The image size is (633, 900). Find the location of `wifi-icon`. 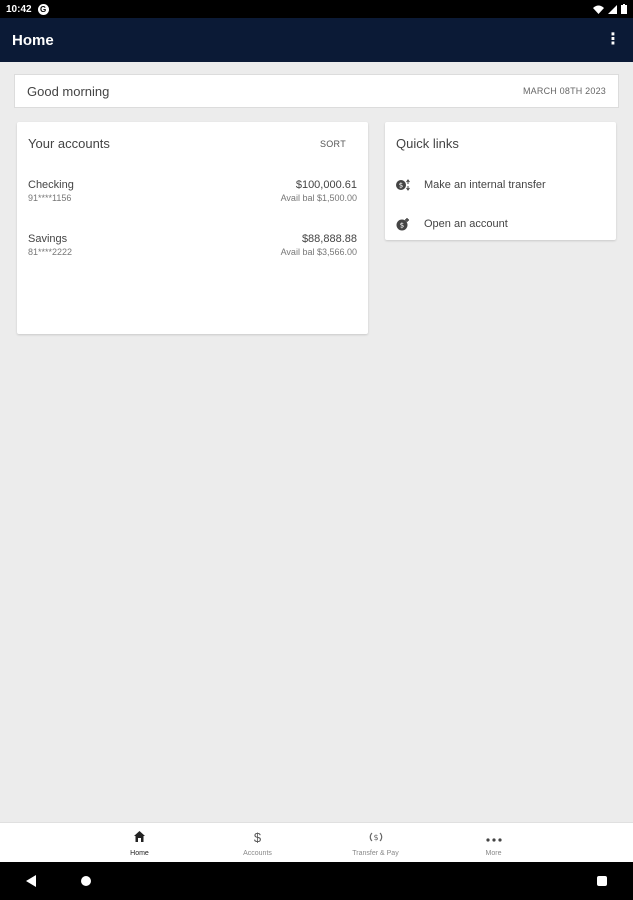

wifi-icon is located at coordinates (598, 9).